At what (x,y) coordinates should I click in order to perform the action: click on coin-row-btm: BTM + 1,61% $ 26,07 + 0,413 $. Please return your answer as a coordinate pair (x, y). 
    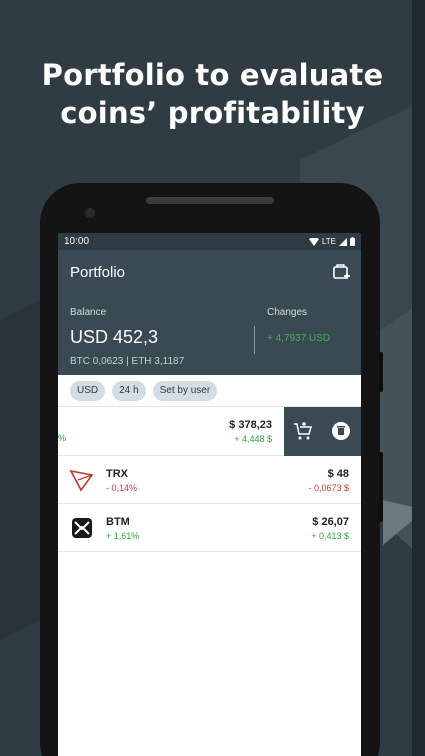
    Looking at the image, I should click on (209, 528).